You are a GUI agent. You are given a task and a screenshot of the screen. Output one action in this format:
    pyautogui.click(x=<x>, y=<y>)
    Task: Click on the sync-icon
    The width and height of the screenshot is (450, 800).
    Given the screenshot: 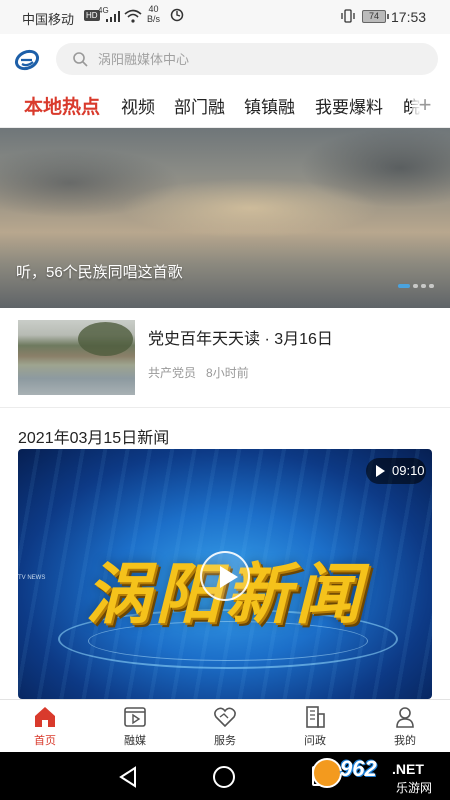 What is the action you would take?
    pyautogui.click(x=177, y=15)
    